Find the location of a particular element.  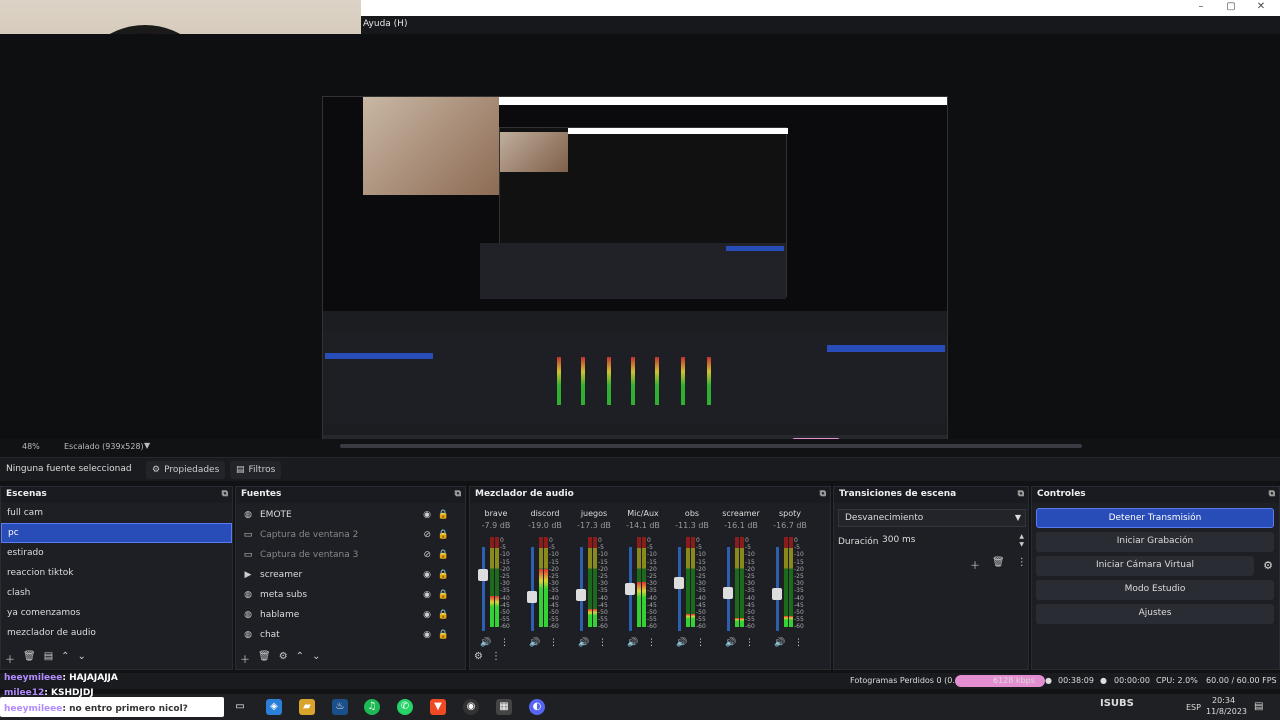

maximize-button: ▢ is located at coordinates (1231, 6).